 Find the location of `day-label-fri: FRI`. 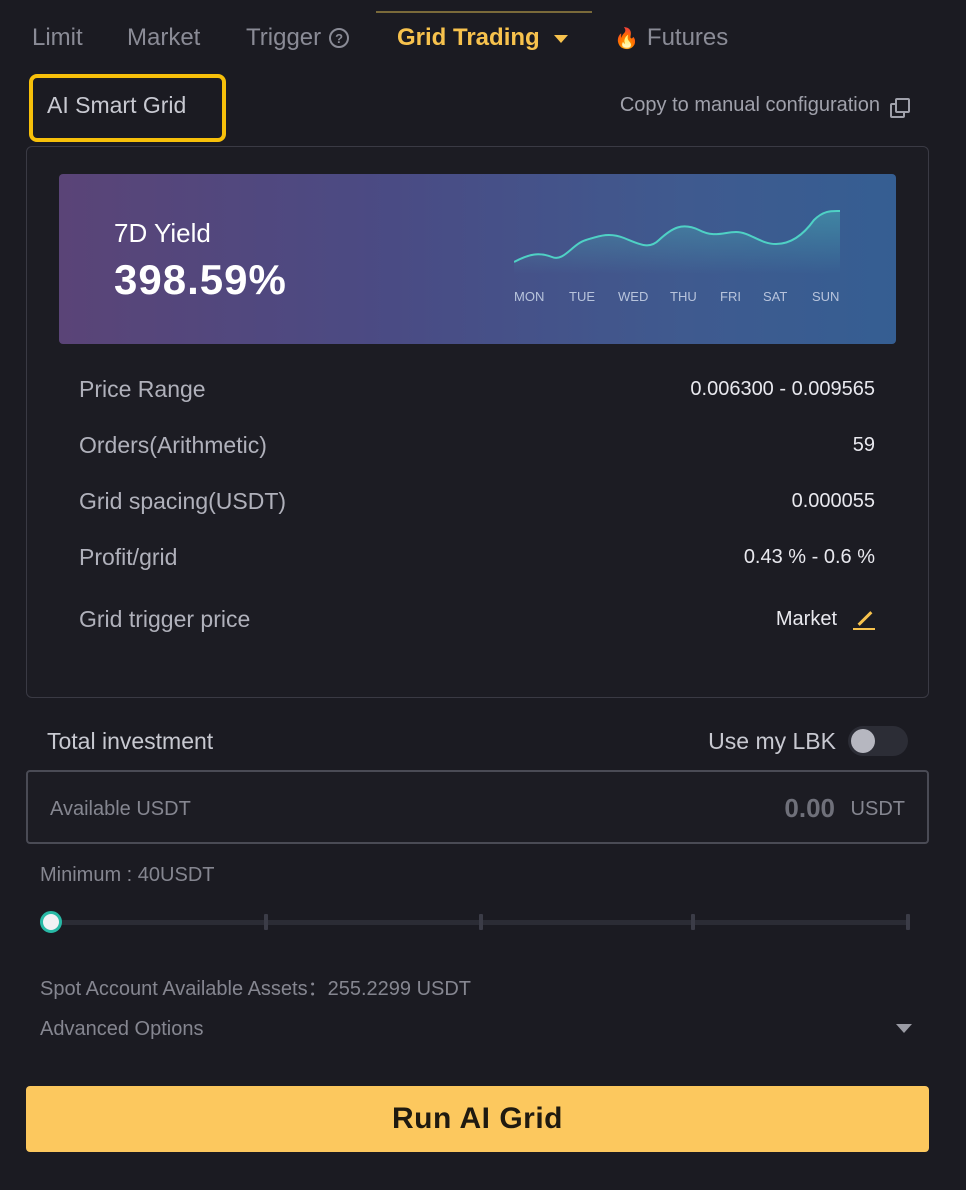

day-label-fri: FRI is located at coordinates (730, 296).